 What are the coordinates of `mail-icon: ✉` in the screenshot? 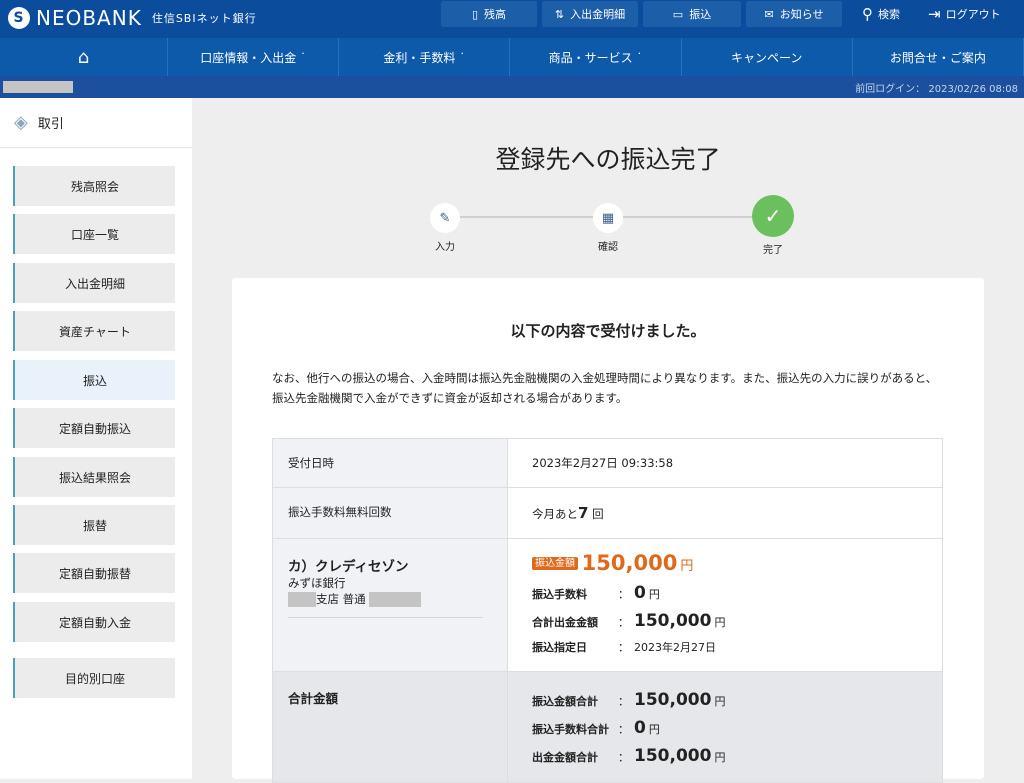 It's located at (769, 14).